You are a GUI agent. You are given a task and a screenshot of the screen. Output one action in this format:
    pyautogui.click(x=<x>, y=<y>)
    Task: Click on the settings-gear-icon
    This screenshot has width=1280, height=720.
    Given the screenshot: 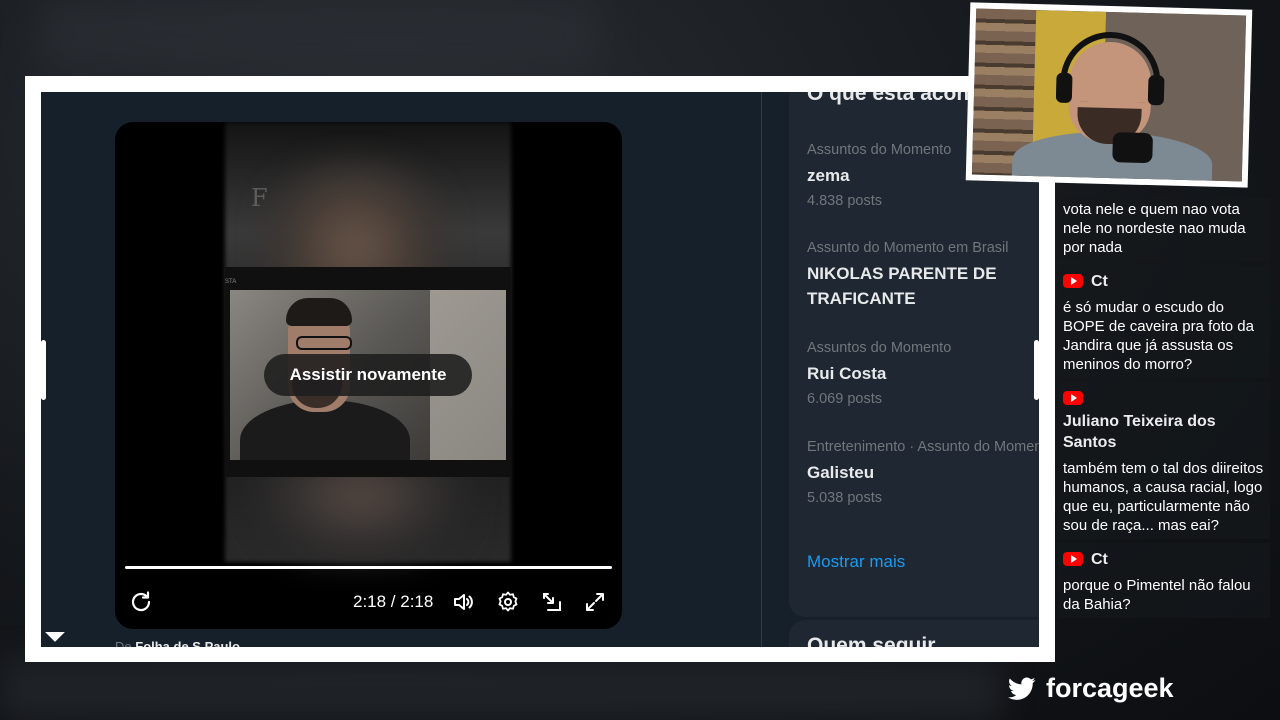 What is the action you would take?
    pyautogui.click(x=508, y=602)
    